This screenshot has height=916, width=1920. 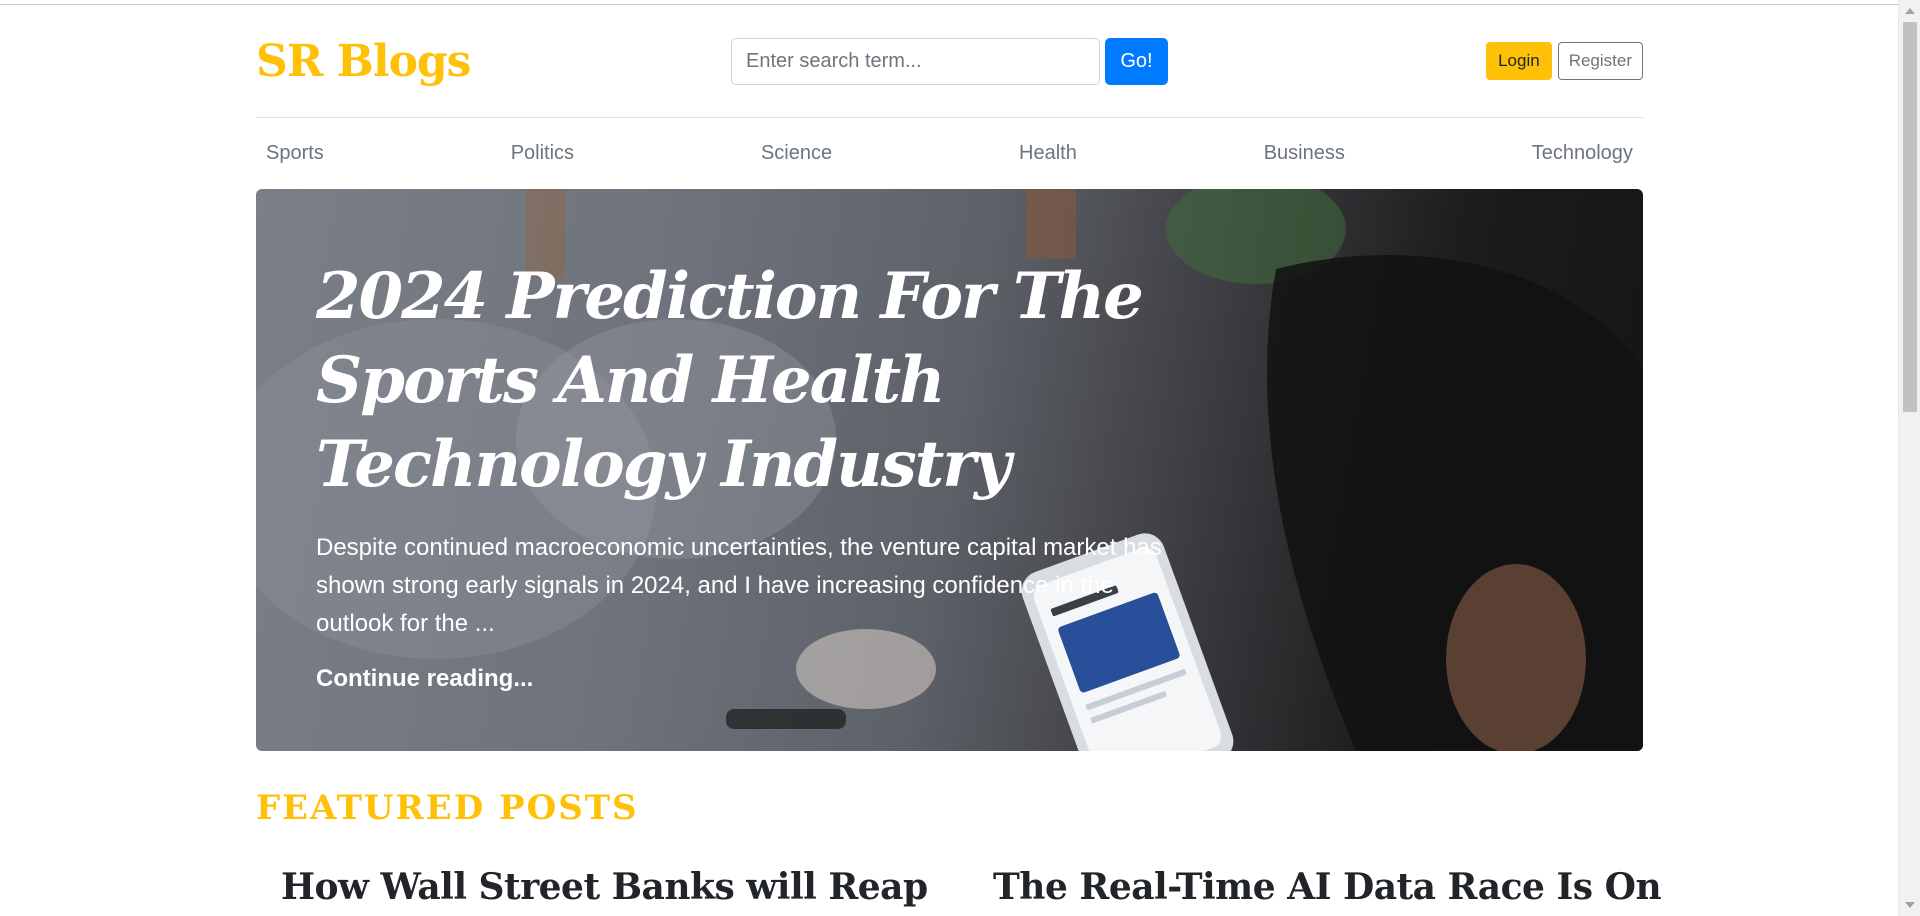 What do you see at coordinates (1909, 458) in the screenshot?
I see `vertical-scrollbar` at bounding box center [1909, 458].